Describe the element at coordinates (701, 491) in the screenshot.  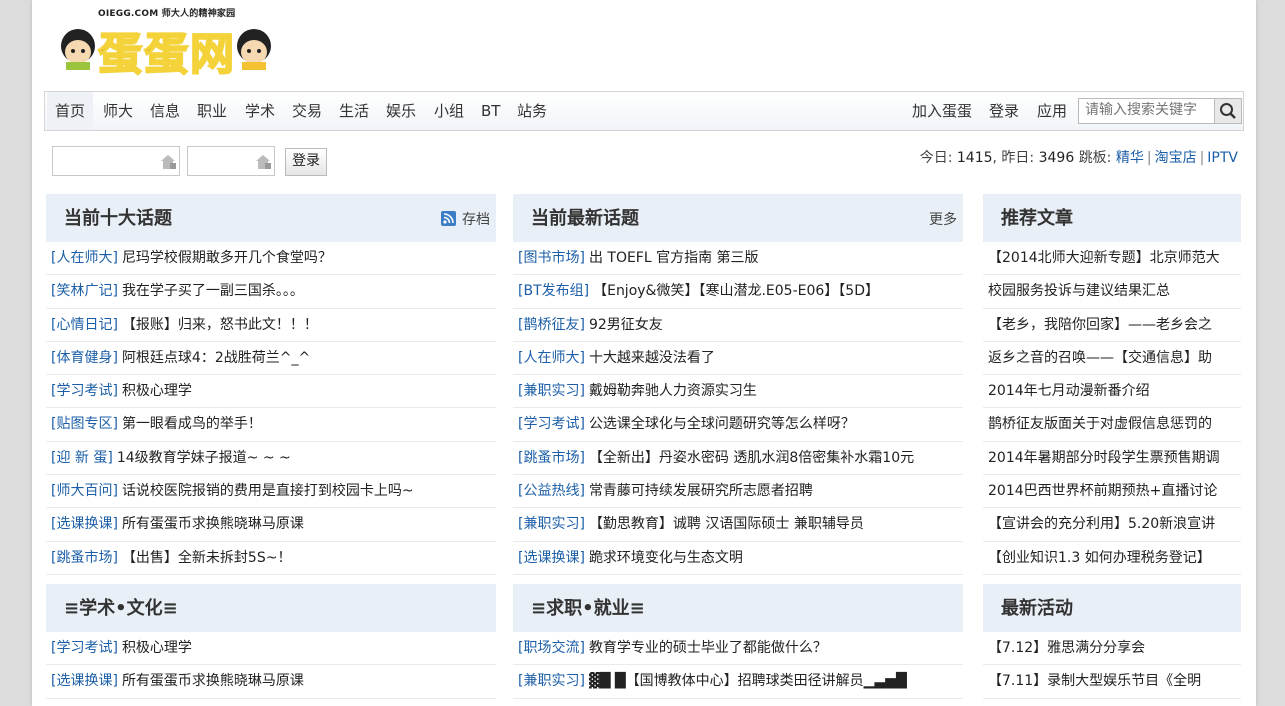
I see `topic-link: 常青藤可持续发展研究所志愿者招聘` at that location.